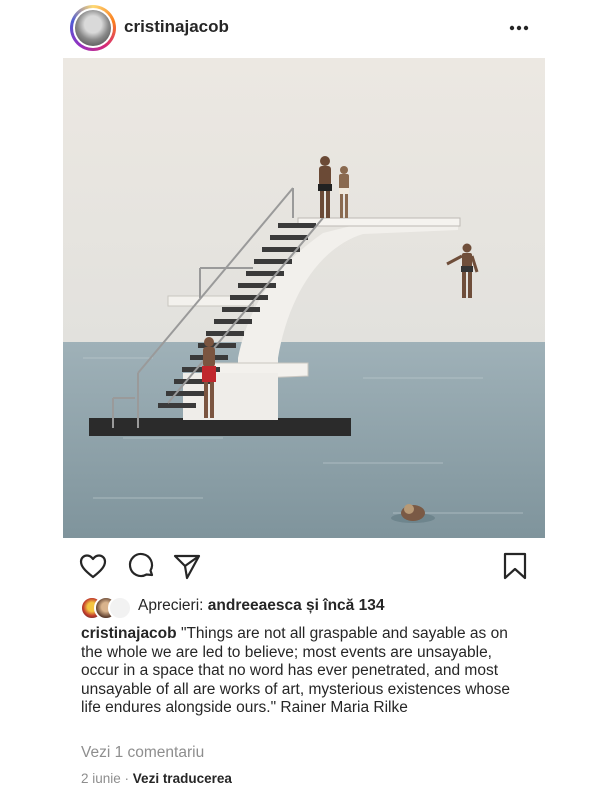 This screenshot has width=600, height=800. Describe the element at coordinates (255, 605) in the screenshot. I see `liker-username: andreeaesca` at that location.